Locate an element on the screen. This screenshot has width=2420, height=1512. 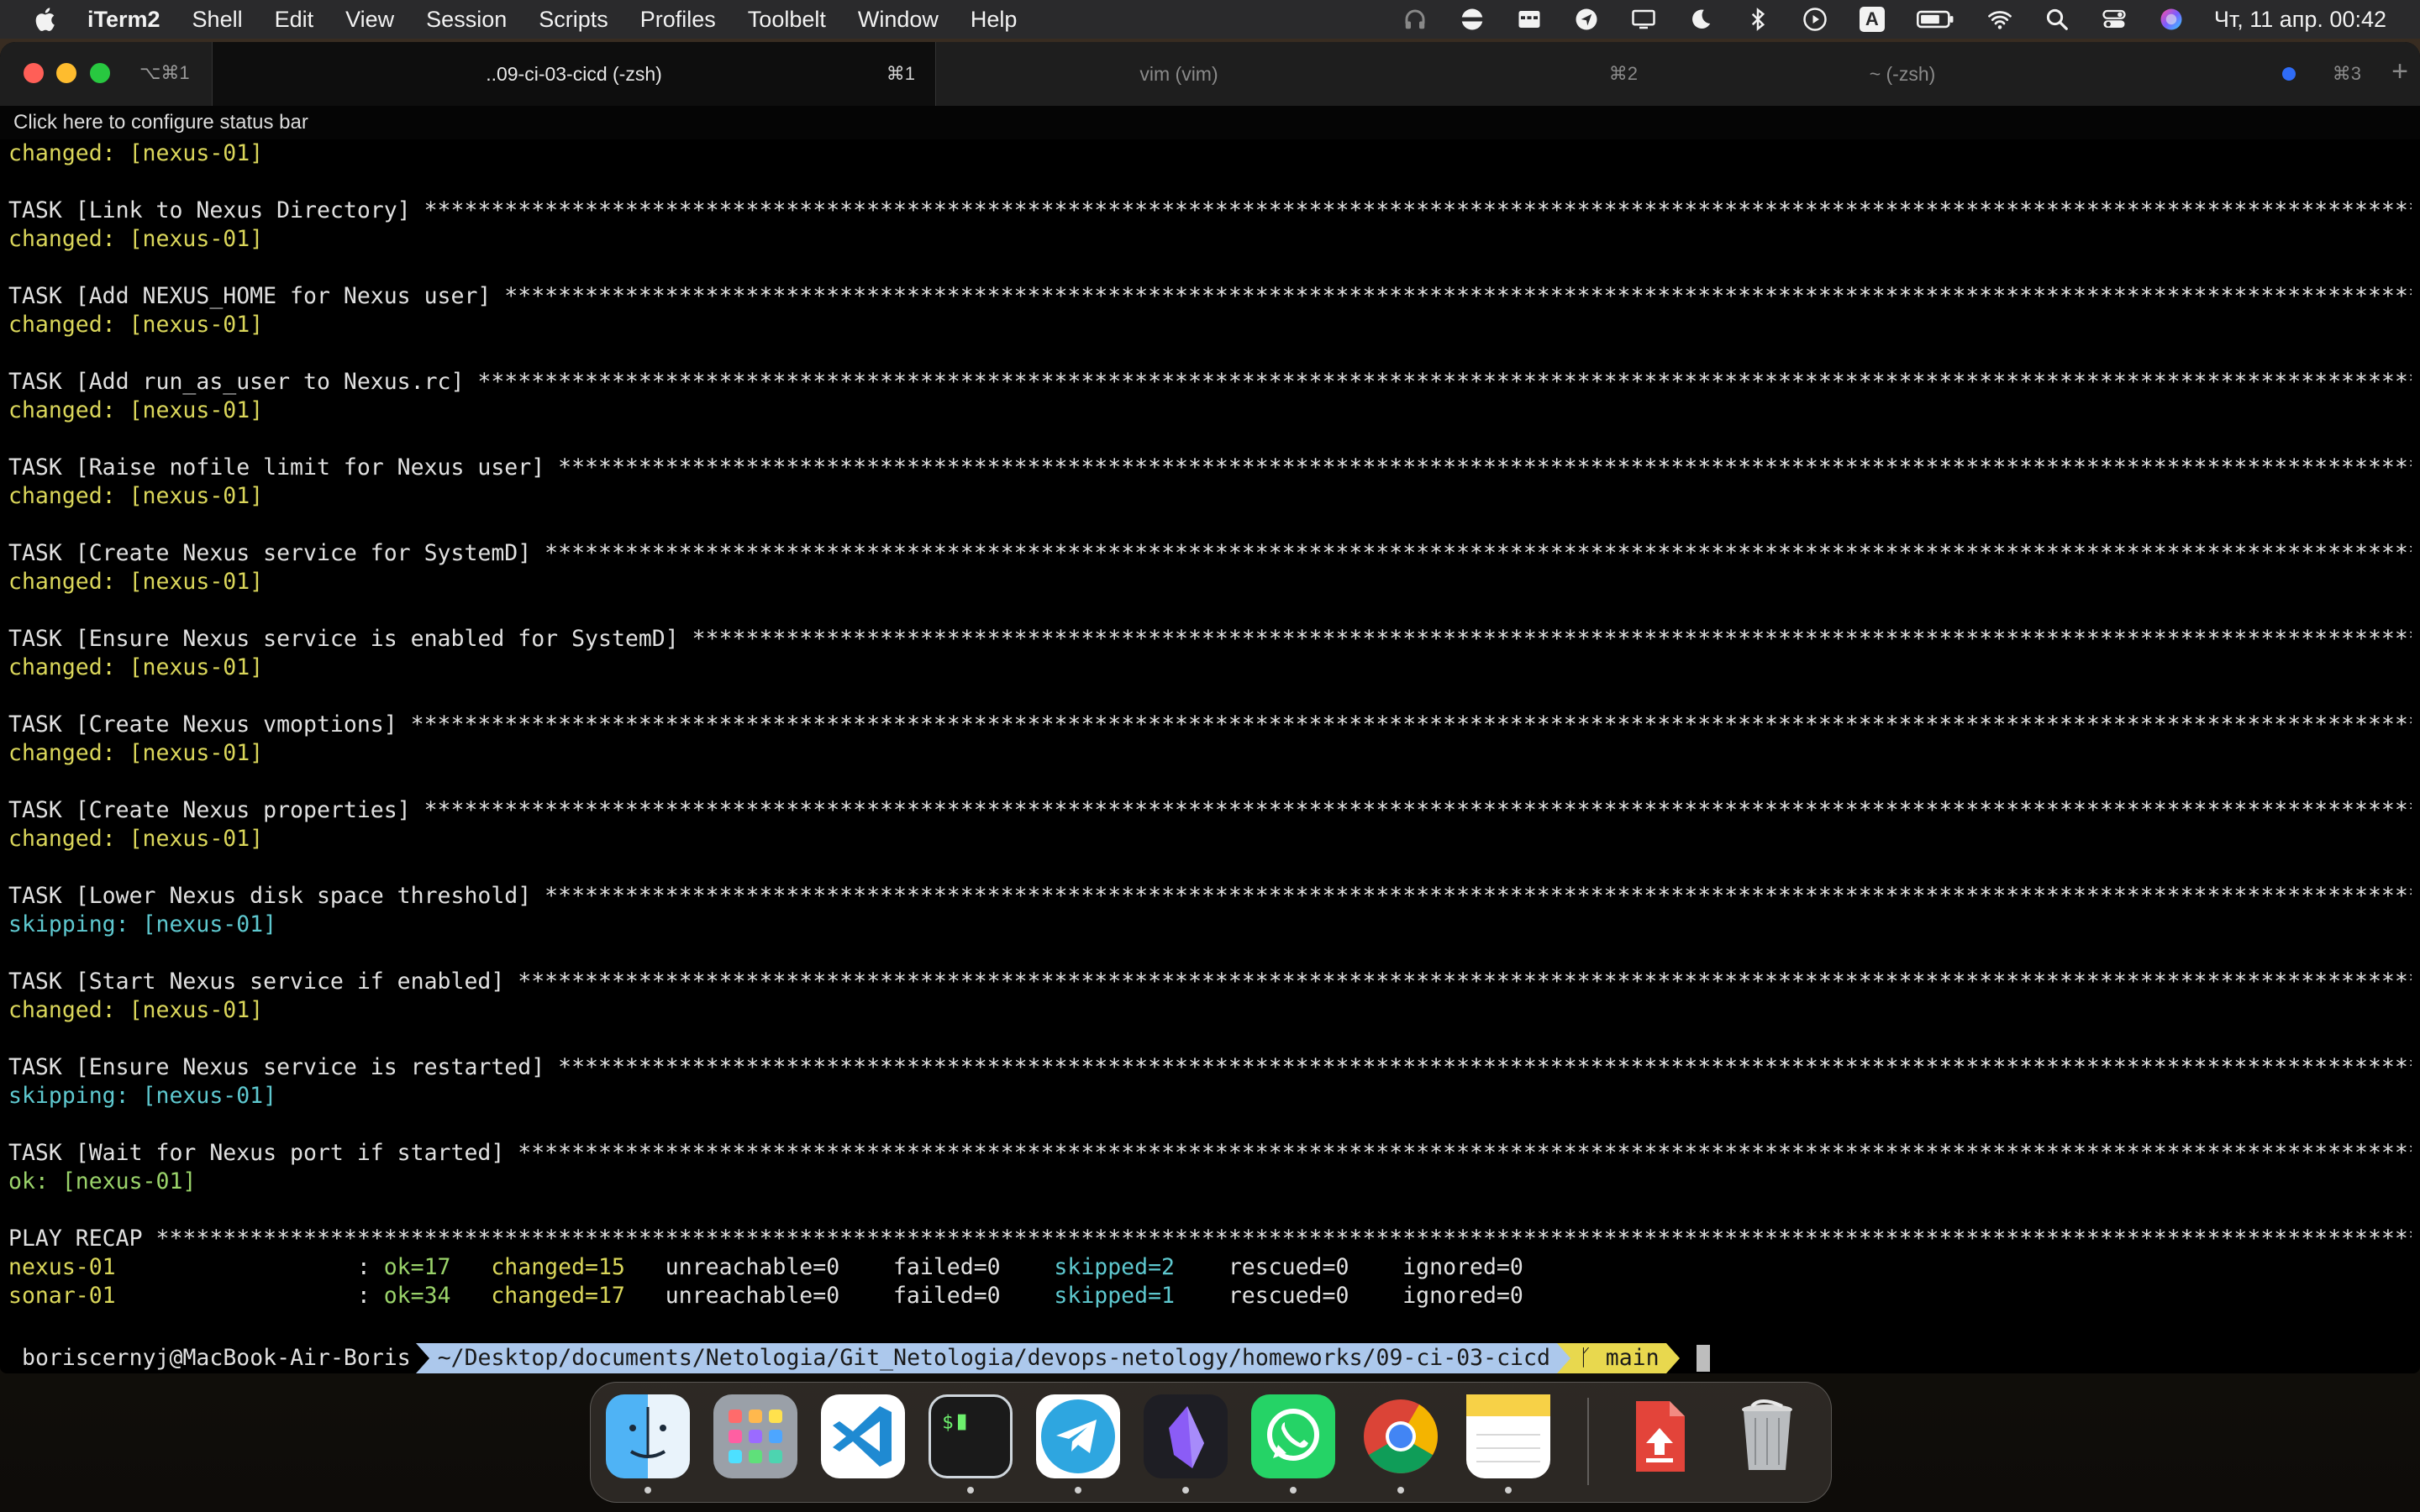
tab-3-label: ~ (-zsh) is located at coordinates (1903, 74).